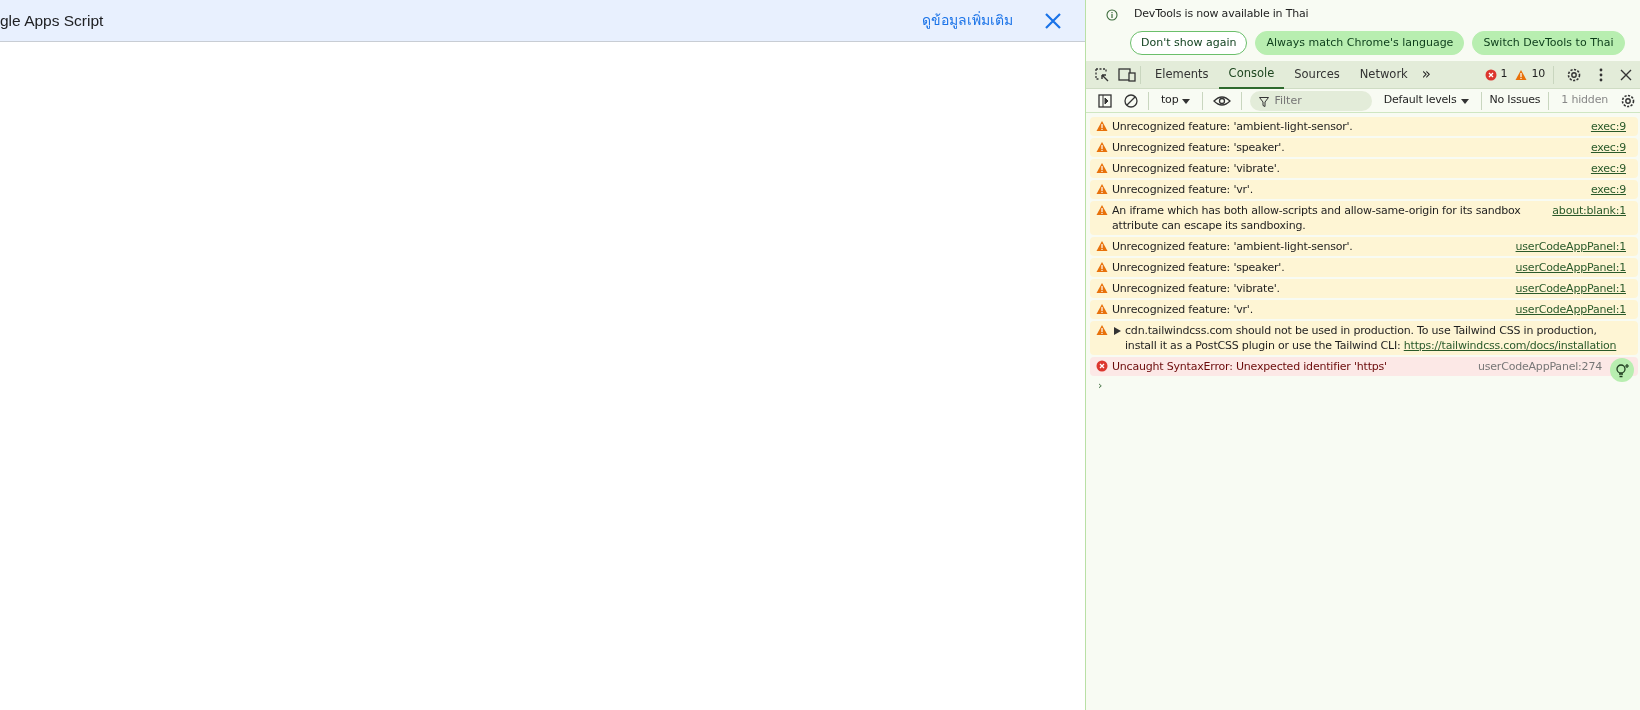  Describe the element at coordinates (1539, 366) in the screenshot. I see `source-link: userCodeAppPanel:274` at that location.